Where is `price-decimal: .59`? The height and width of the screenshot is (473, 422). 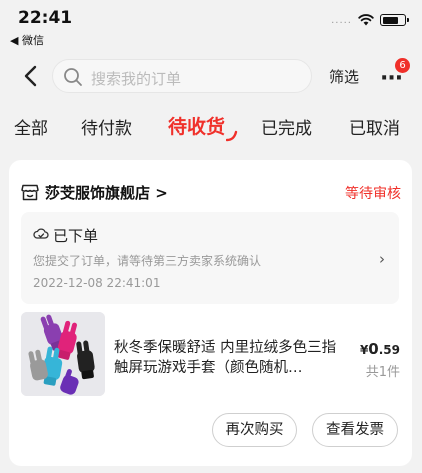 price-decimal: .59 is located at coordinates (389, 350).